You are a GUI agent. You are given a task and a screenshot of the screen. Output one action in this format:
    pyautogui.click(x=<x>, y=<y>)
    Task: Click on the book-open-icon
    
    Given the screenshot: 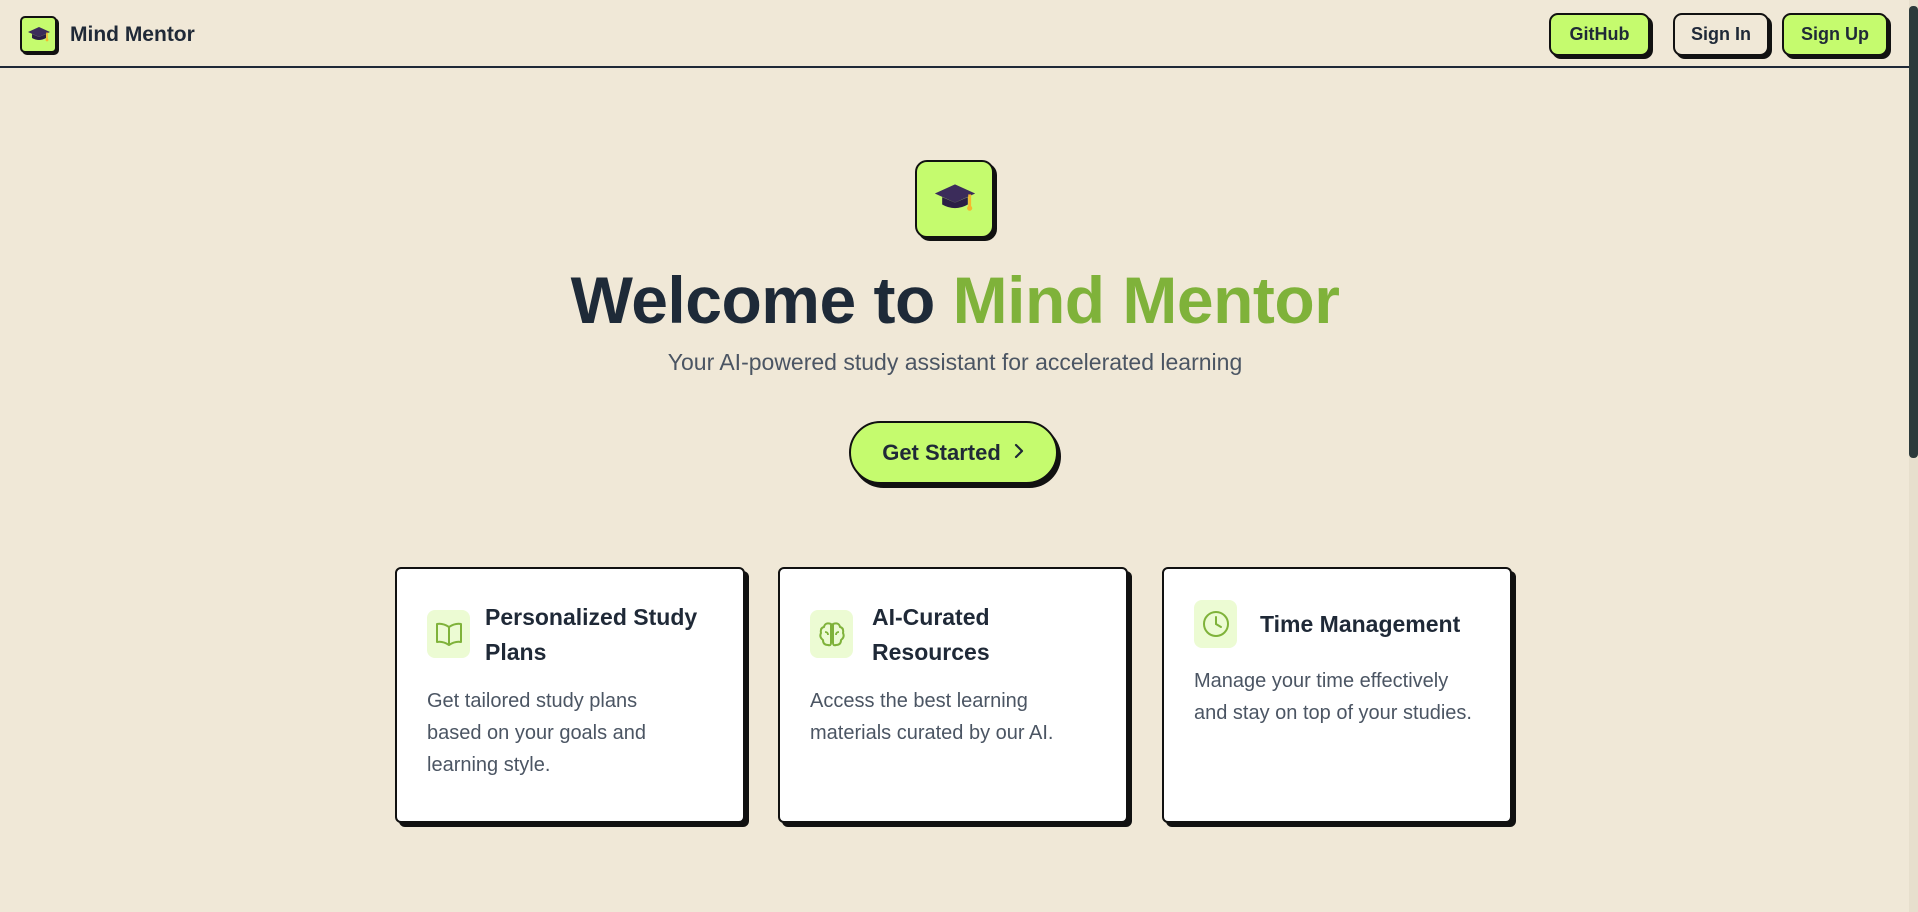 What is the action you would take?
    pyautogui.click(x=448, y=634)
    